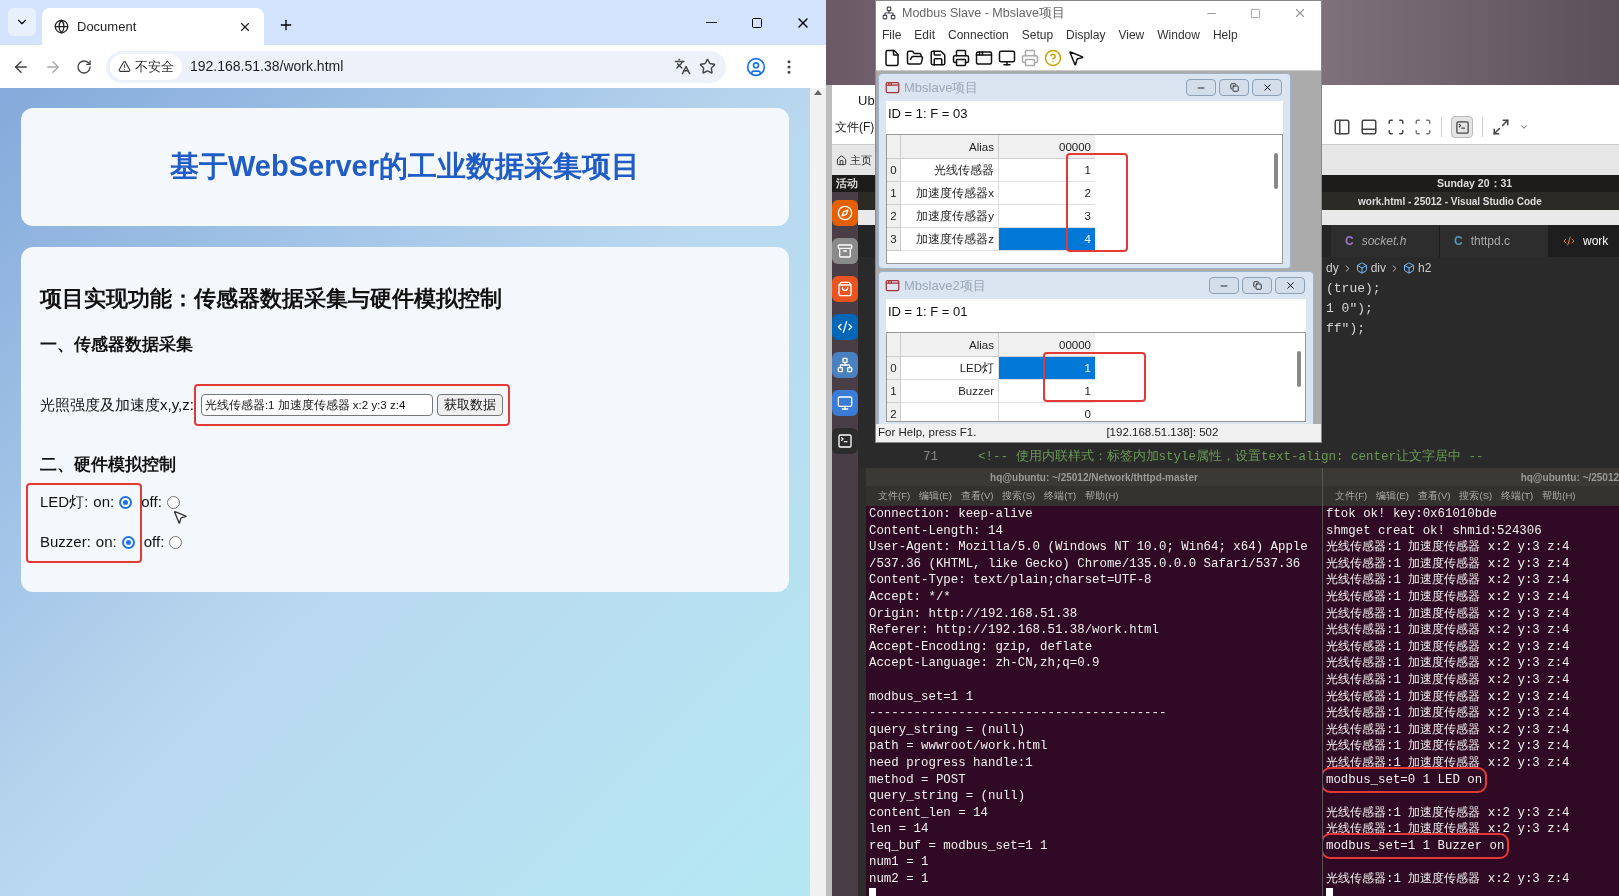 This screenshot has width=1619, height=896. Describe the element at coordinates (1047, 368) in the screenshot. I see `value-cell: 1` at that location.